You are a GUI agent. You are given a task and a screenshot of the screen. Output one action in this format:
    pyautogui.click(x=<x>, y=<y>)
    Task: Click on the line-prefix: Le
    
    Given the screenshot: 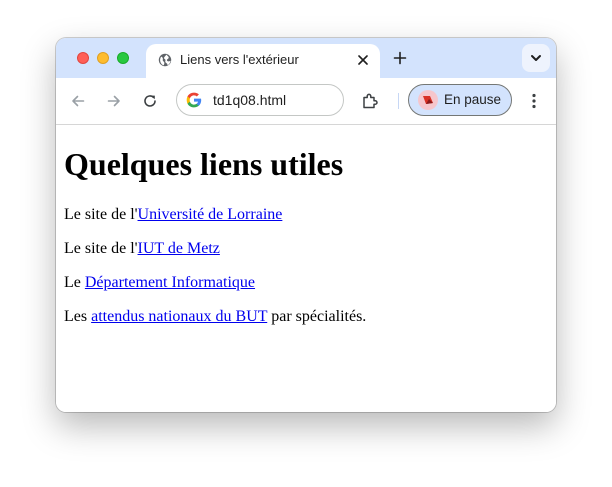 What is the action you would take?
    pyautogui.click(x=74, y=282)
    